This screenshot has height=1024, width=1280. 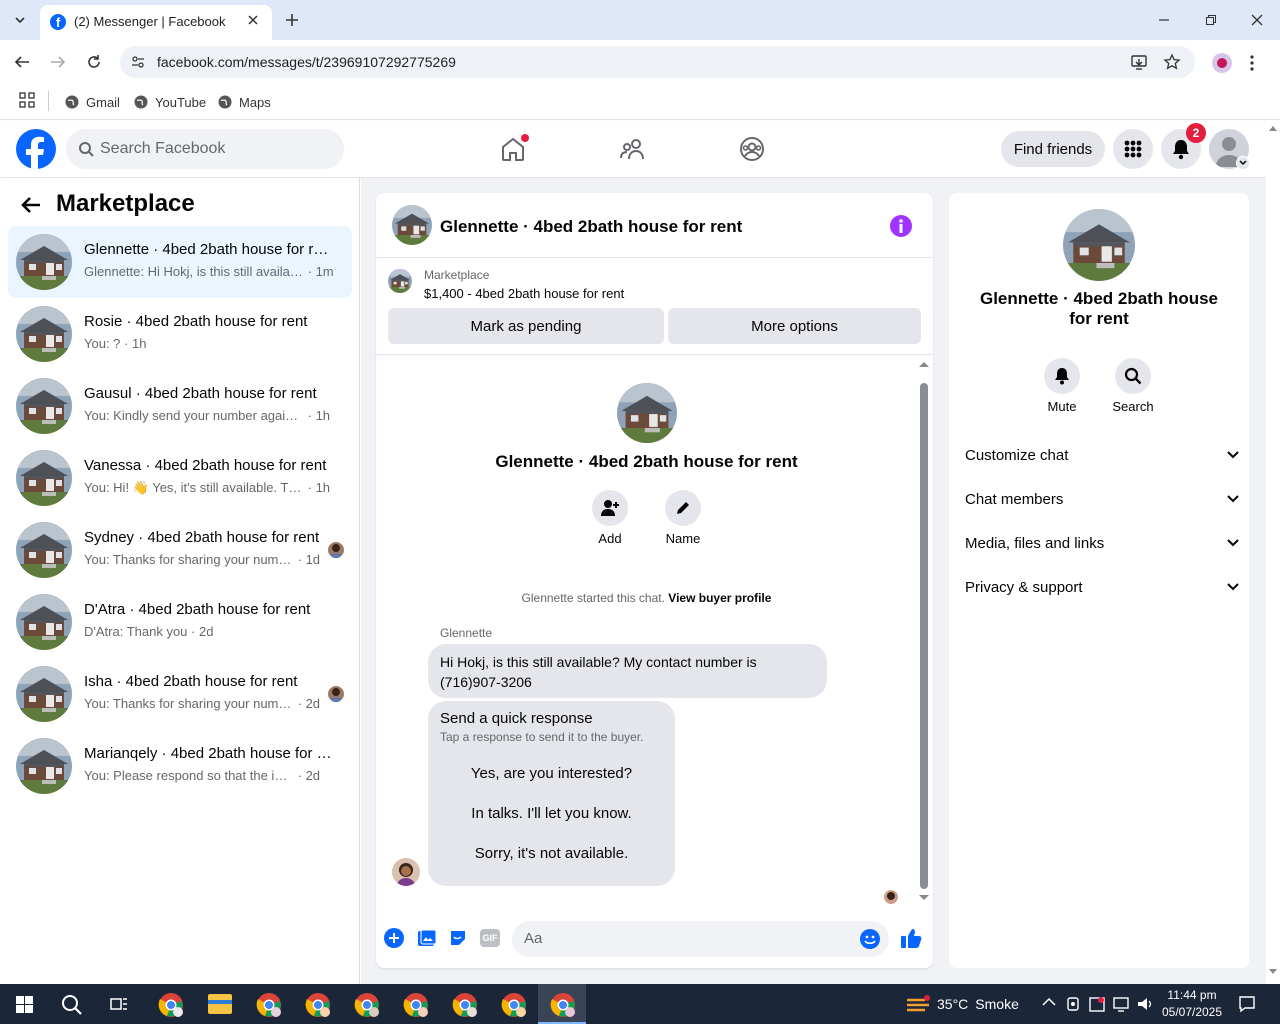 I want to click on browser-tab: f (2) Messenger | Facebook, so click(x=156, y=22).